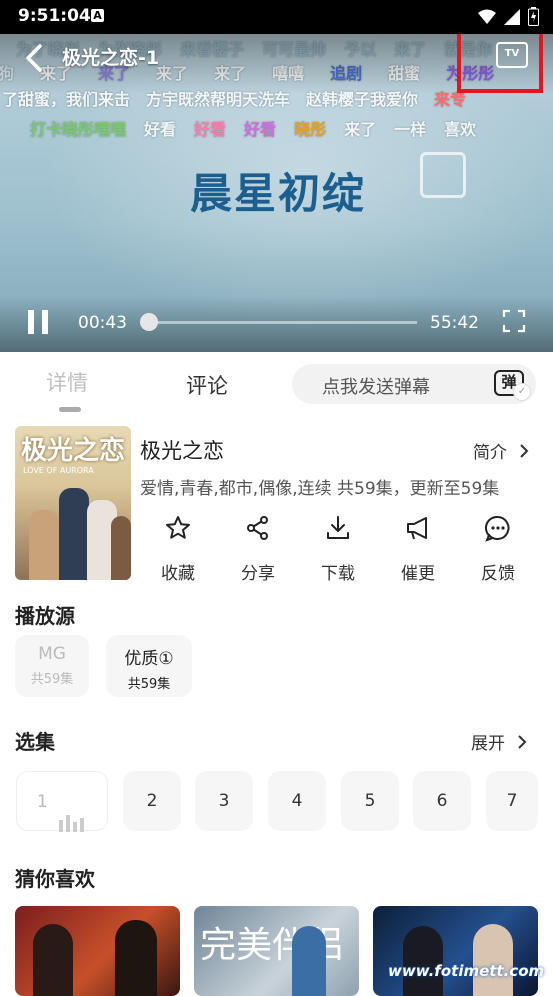  I want to click on download-button: 下载, so click(338, 549).